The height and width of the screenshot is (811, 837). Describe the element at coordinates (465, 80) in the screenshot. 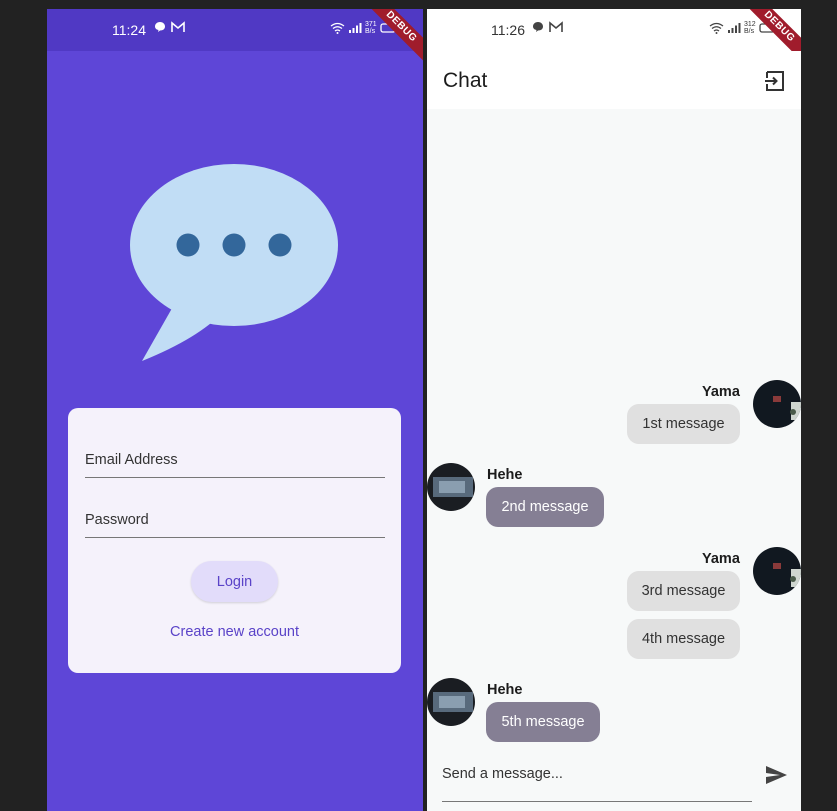

I see `page-title: Chat` at that location.